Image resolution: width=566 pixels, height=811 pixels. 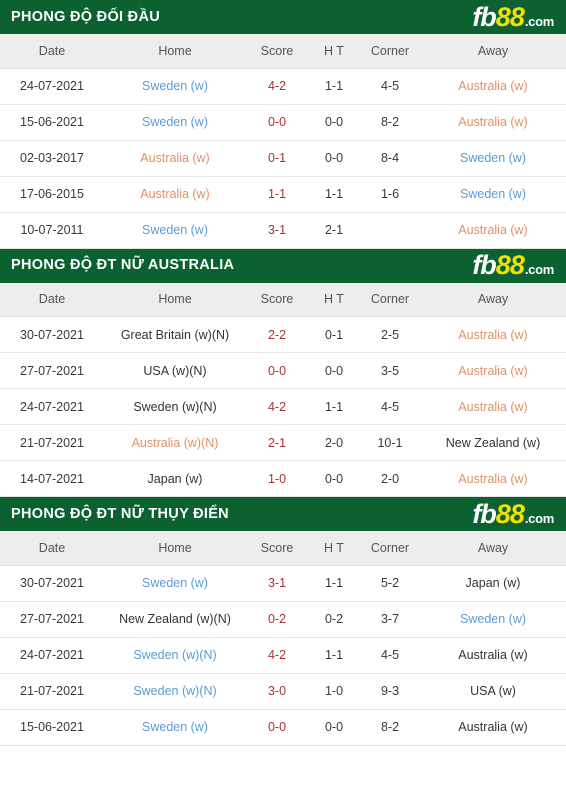 I want to click on section-title: PHONG ĐỘ ĐỐI ĐẦU, so click(x=85, y=16).